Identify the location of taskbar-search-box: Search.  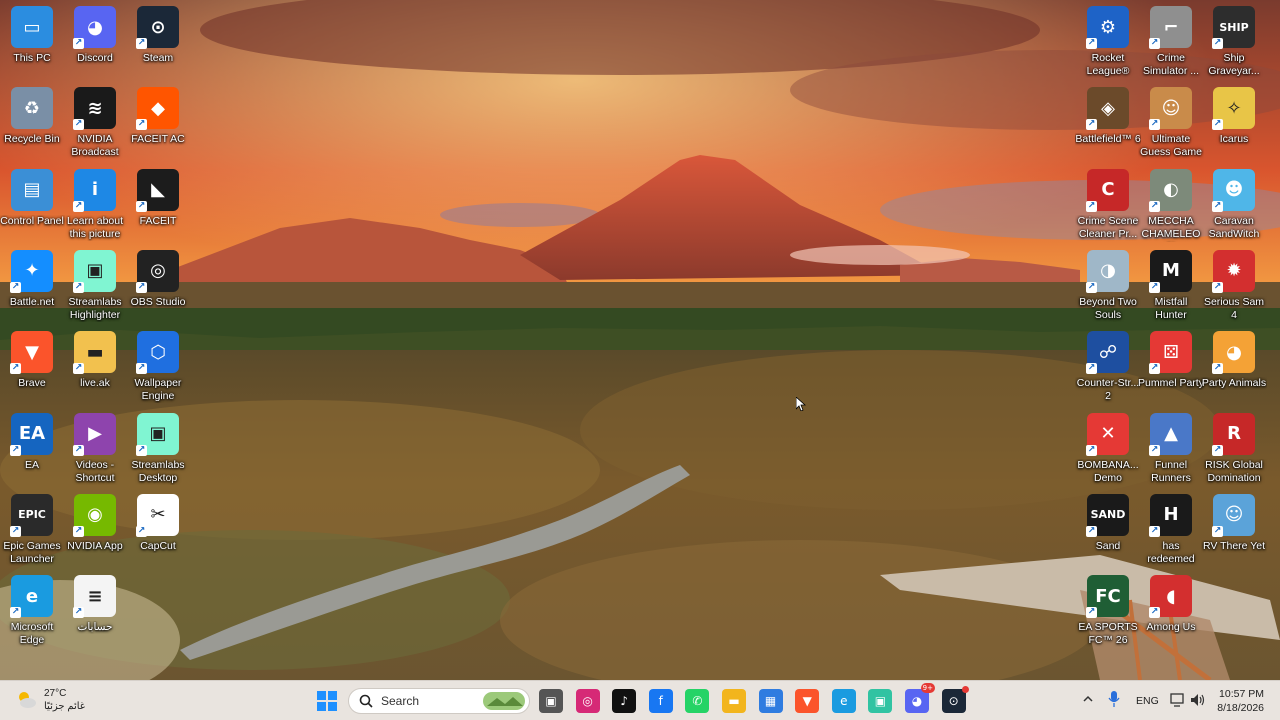
(439, 701).